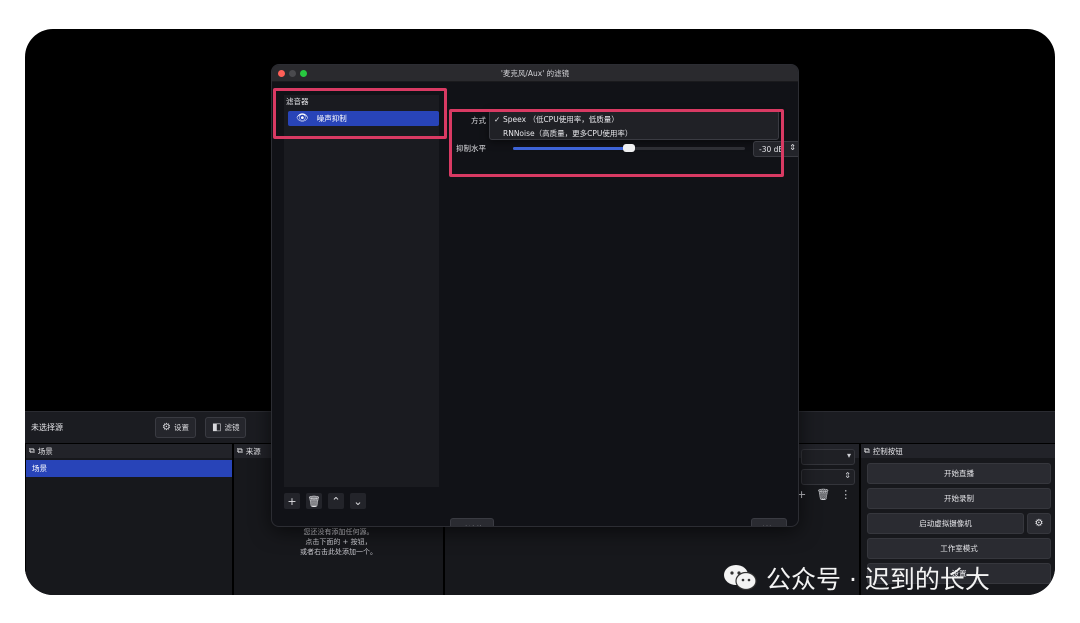 The height and width of the screenshot is (623, 1080). I want to click on virtual-camera-settings-button: ⚙, so click(1039, 523).